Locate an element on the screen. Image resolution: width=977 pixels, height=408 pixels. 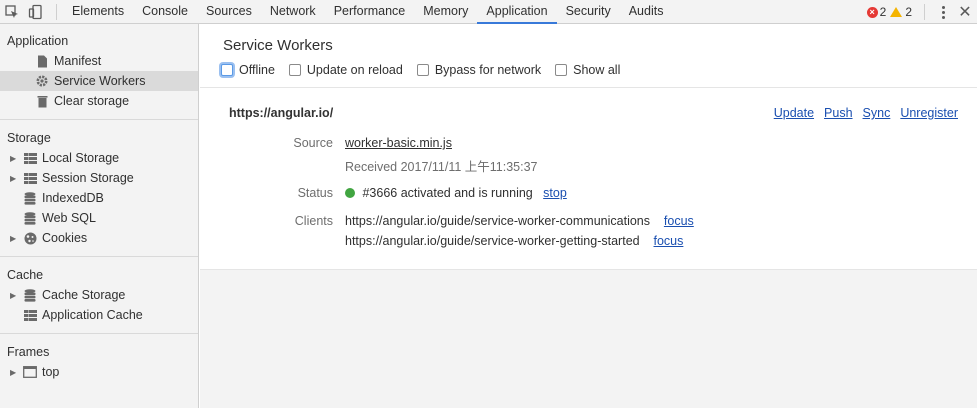
clients-label: Clients is located at coordinates (313, 221).